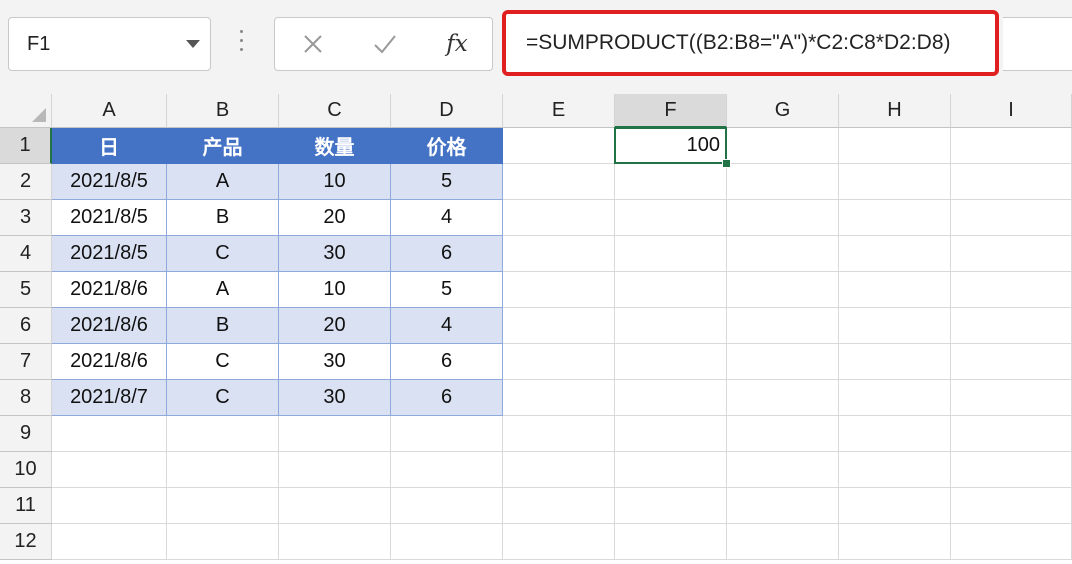  What do you see at coordinates (1011, 506) in the screenshot?
I see `cell-i11` at bounding box center [1011, 506].